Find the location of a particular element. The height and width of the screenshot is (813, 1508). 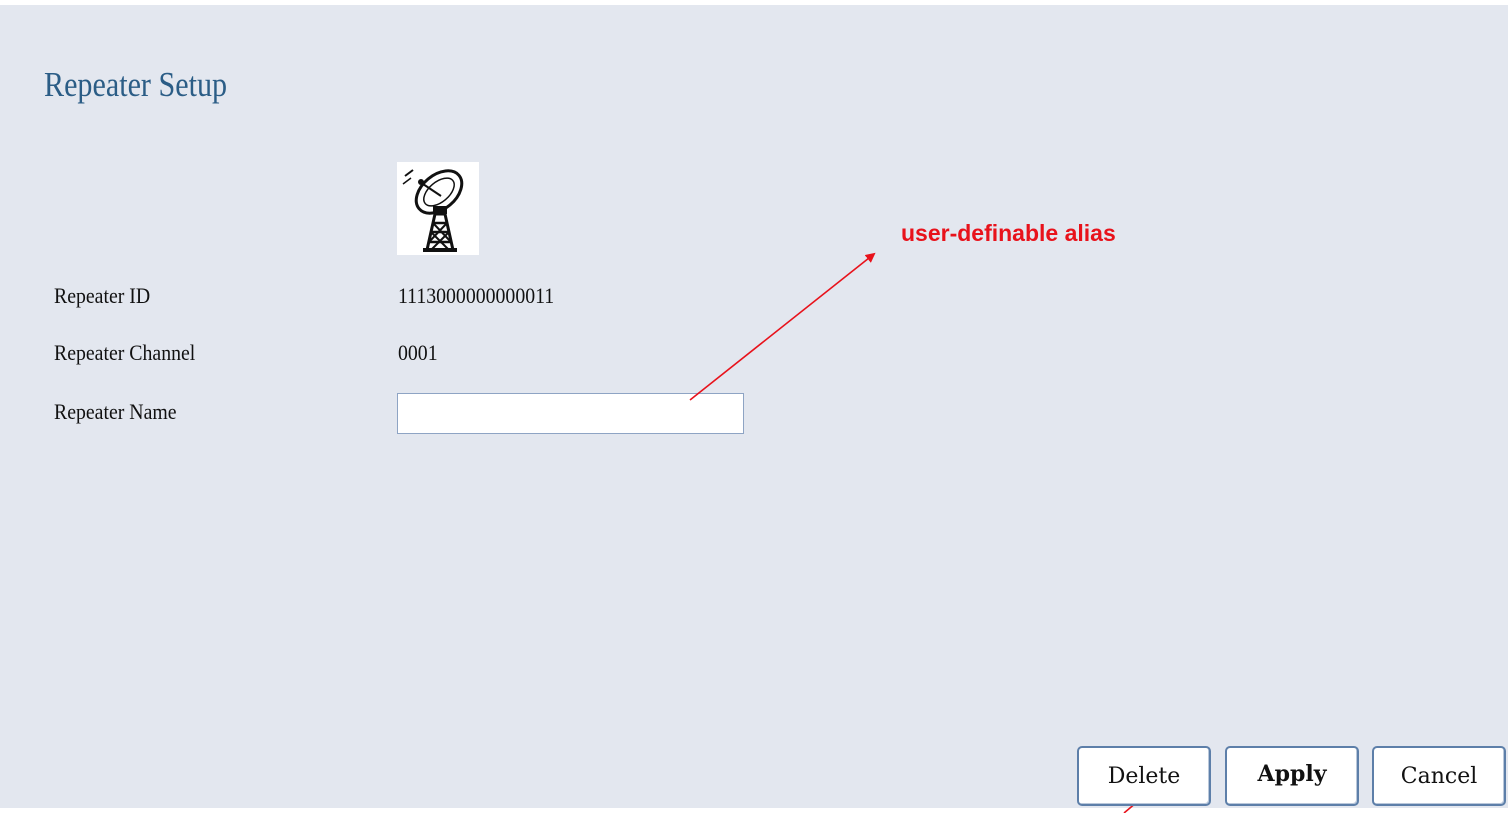

repeater-id-value: 1113000000000011 is located at coordinates (476, 295).